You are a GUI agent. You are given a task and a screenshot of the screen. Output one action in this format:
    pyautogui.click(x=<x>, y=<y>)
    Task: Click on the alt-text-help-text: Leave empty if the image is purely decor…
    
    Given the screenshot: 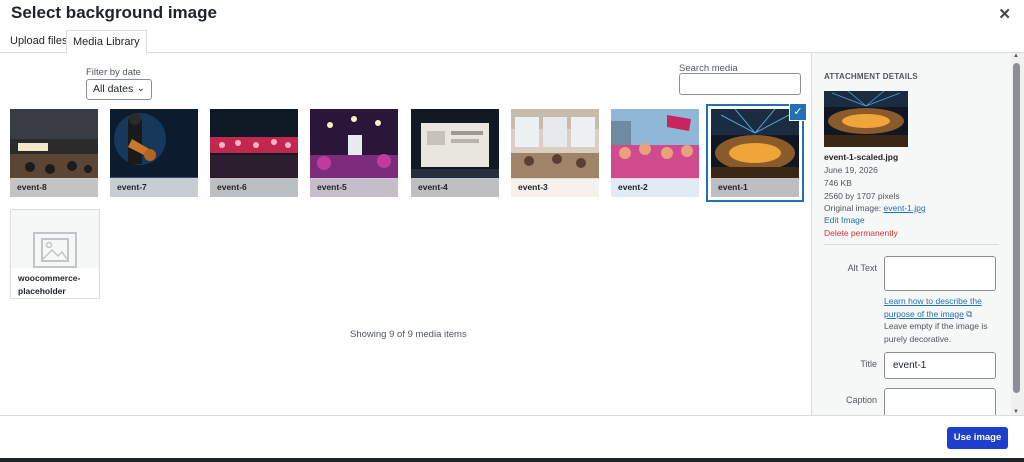 What is the action you would take?
    pyautogui.click(x=936, y=332)
    